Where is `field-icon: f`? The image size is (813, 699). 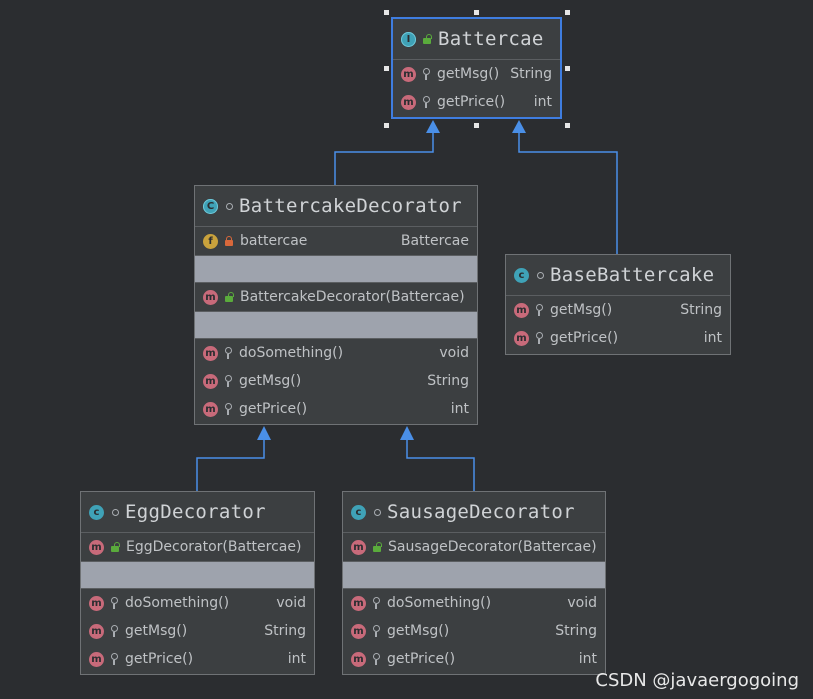
field-icon: f is located at coordinates (210, 241).